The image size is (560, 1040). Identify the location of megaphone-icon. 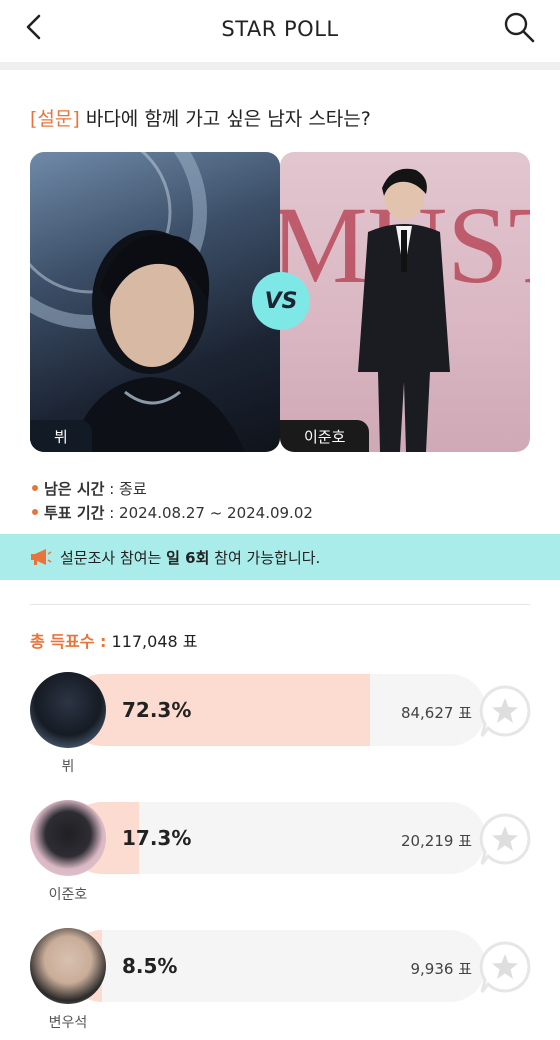
(41, 557).